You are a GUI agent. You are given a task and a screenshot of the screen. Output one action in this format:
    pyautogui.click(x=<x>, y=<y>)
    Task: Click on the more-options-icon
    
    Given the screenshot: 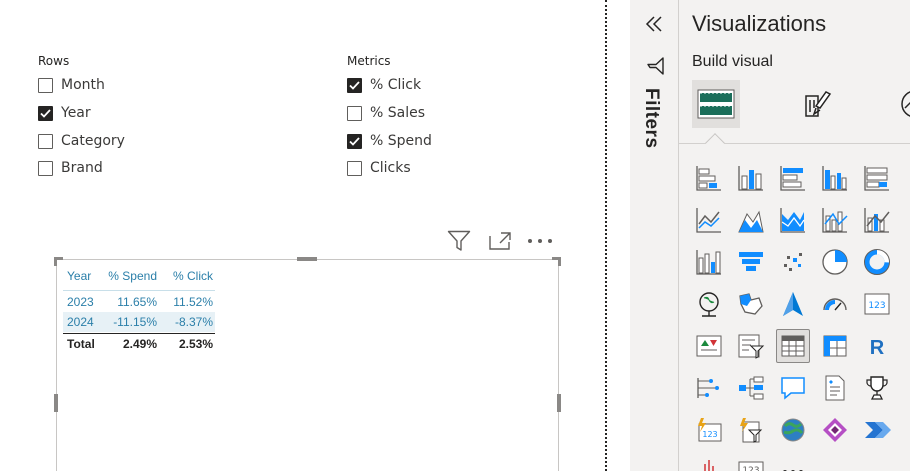 What is the action you would take?
    pyautogui.click(x=540, y=241)
    